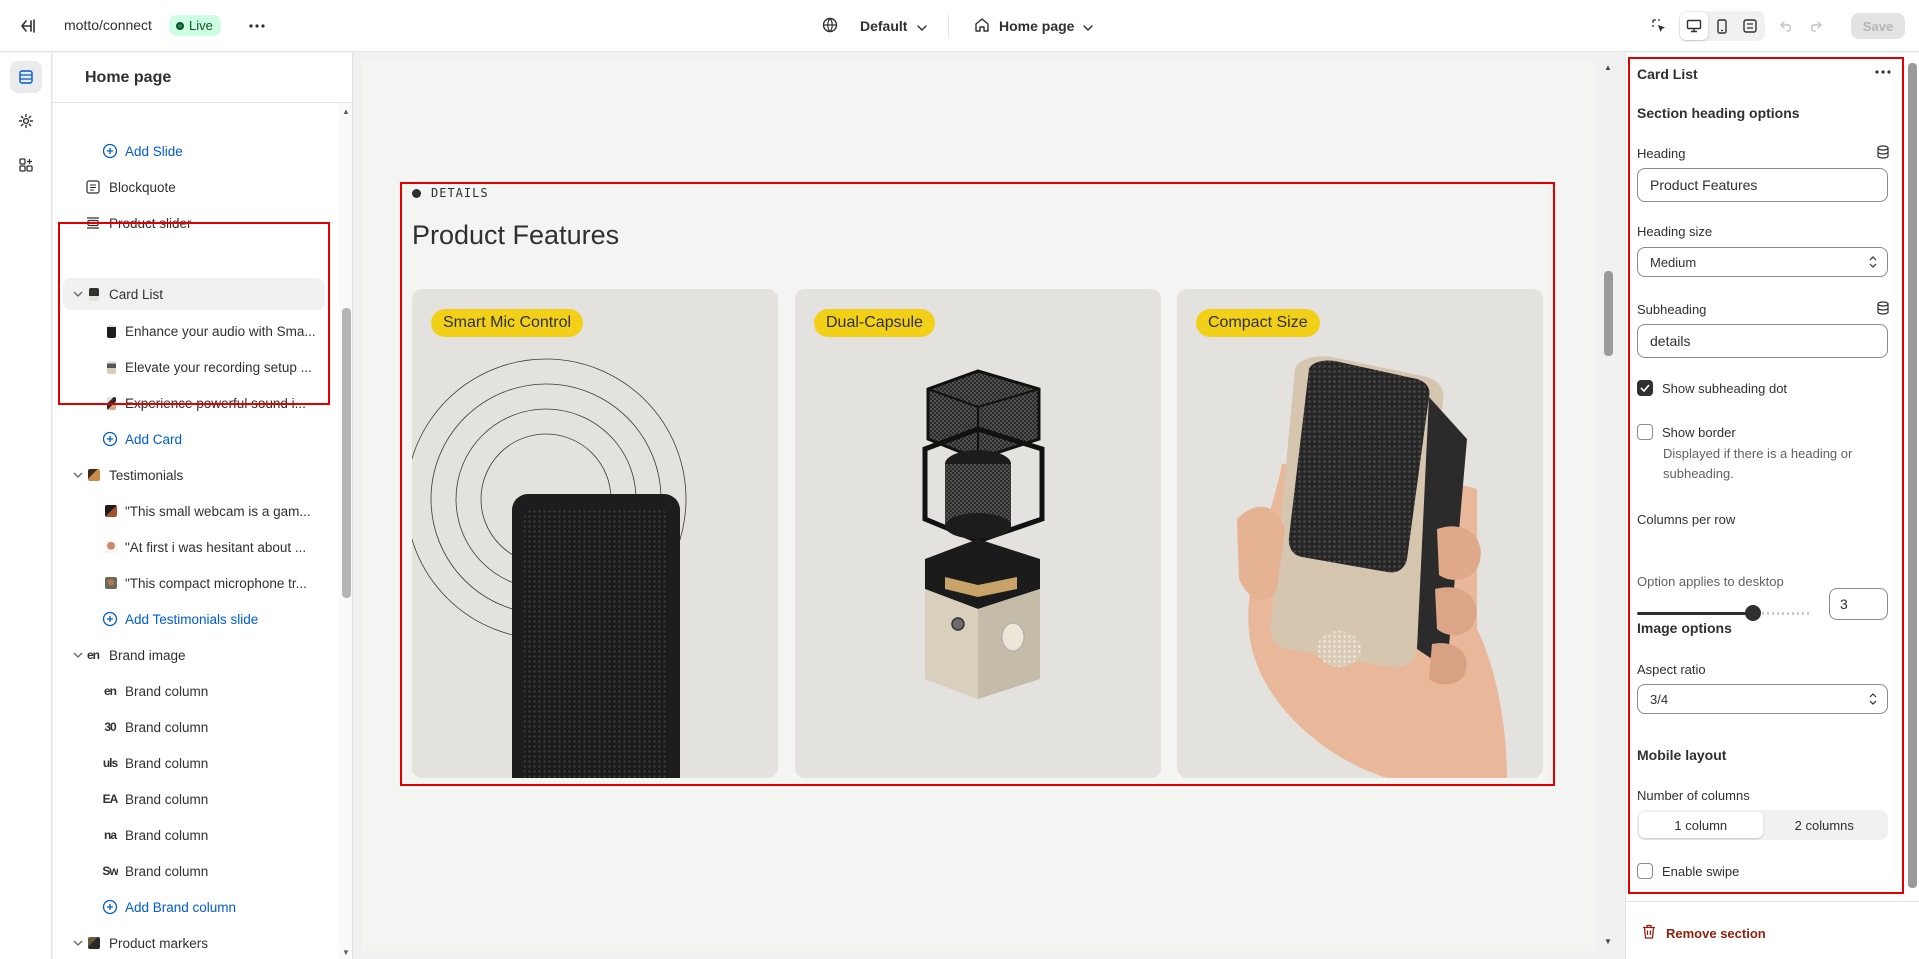 Image resolution: width=1919 pixels, height=959 pixels. I want to click on feature-card: Smart Mic Control, so click(595, 533).